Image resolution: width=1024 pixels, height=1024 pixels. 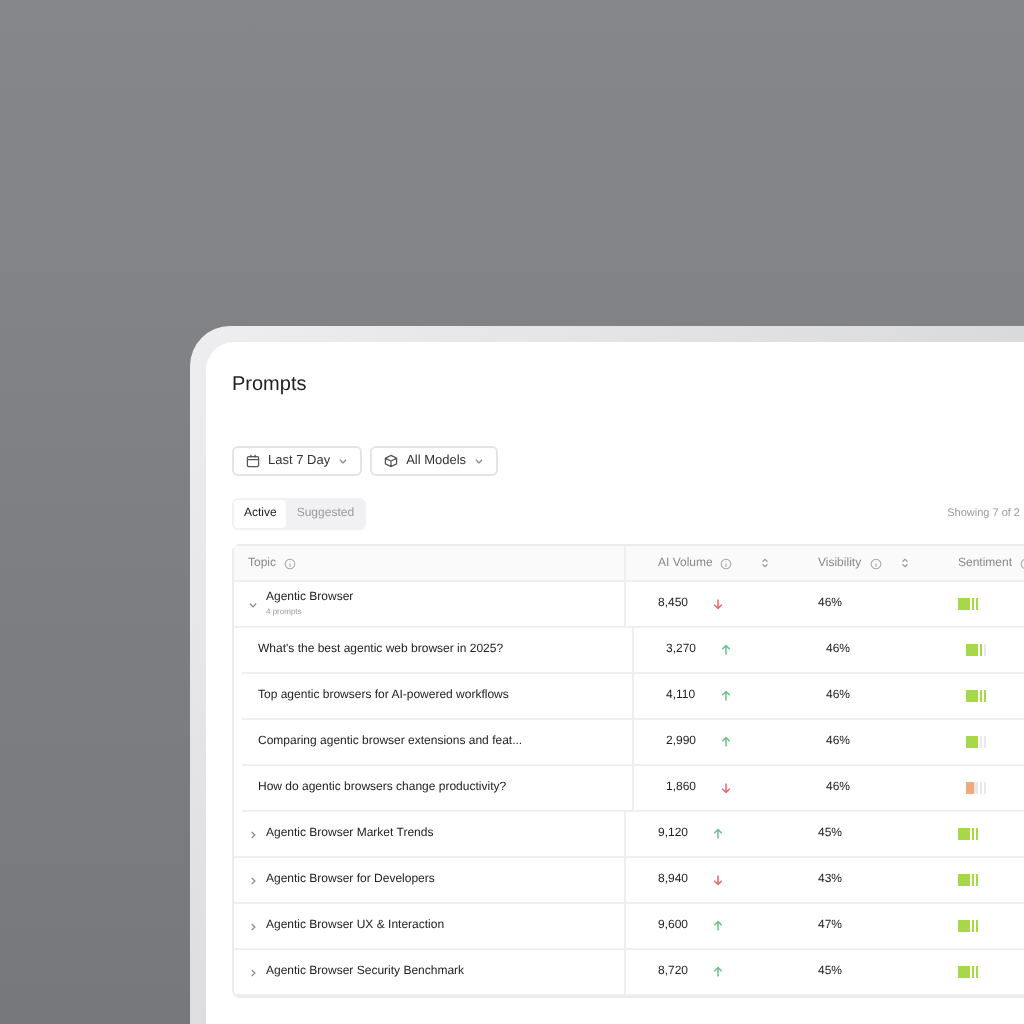 What do you see at coordinates (391, 461) in the screenshot?
I see `cube-icon` at bounding box center [391, 461].